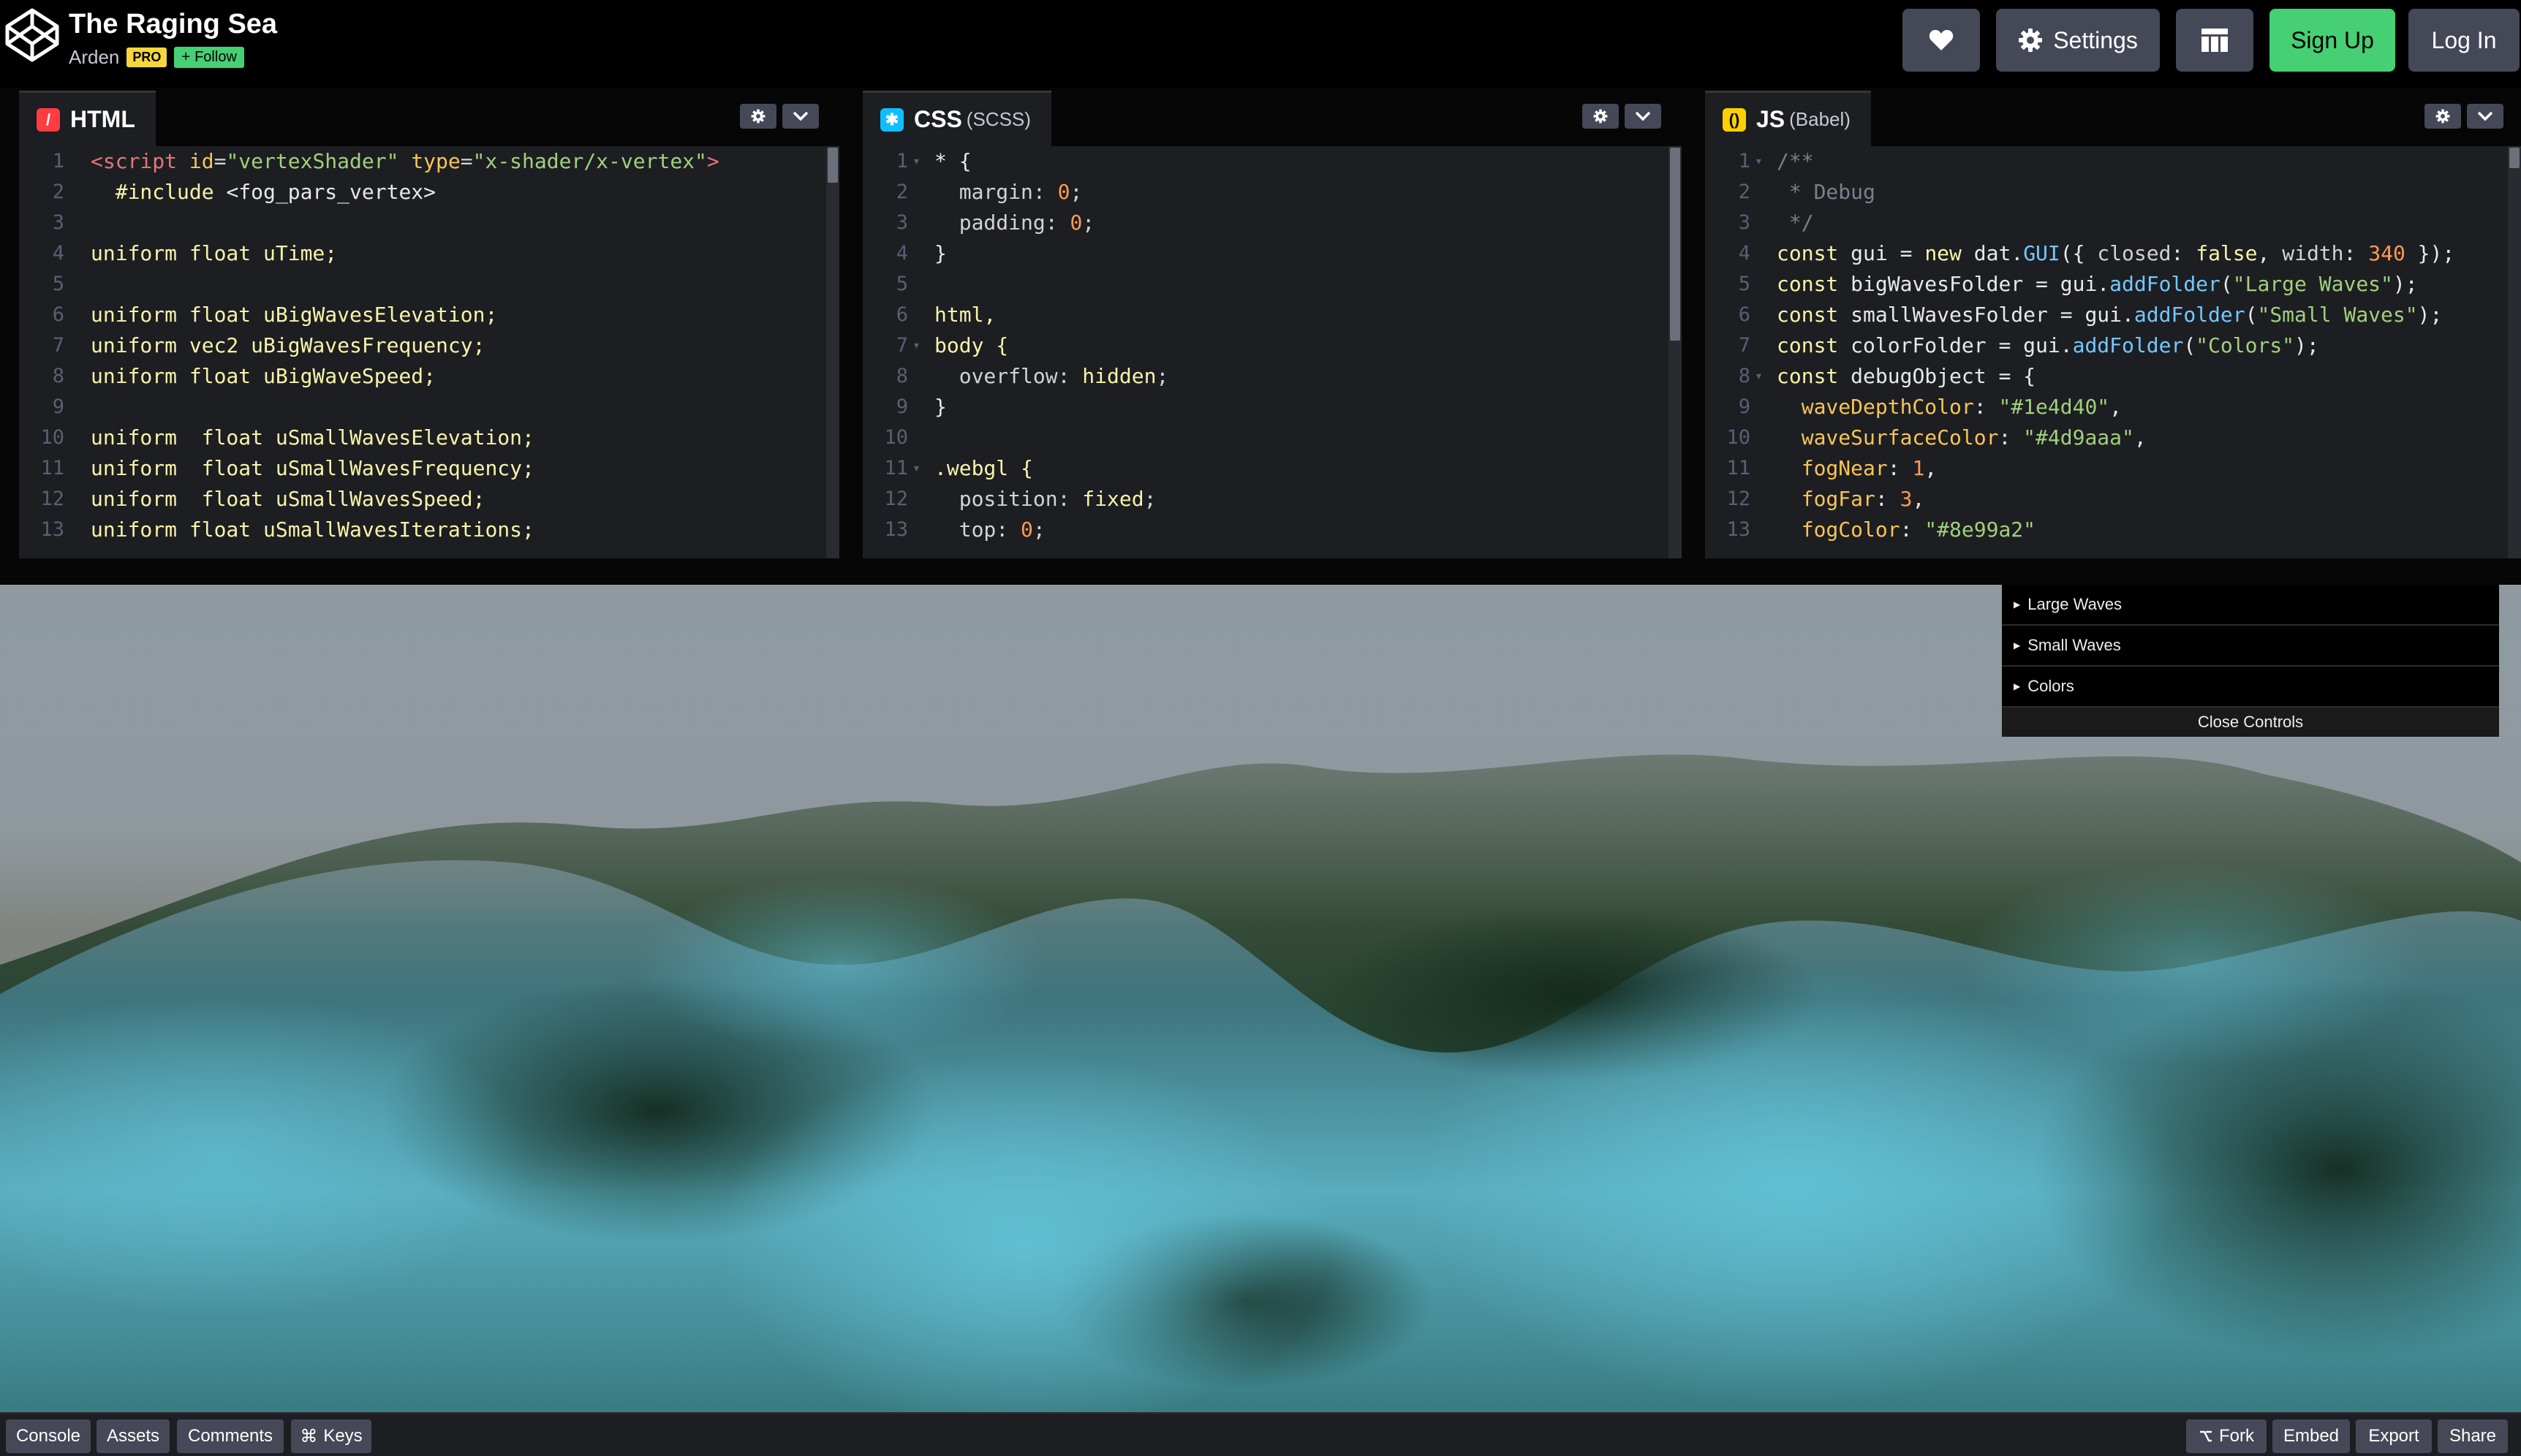  Describe the element at coordinates (1273, 315) in the screenshot. I see `code-line: 6 html,` at that location.